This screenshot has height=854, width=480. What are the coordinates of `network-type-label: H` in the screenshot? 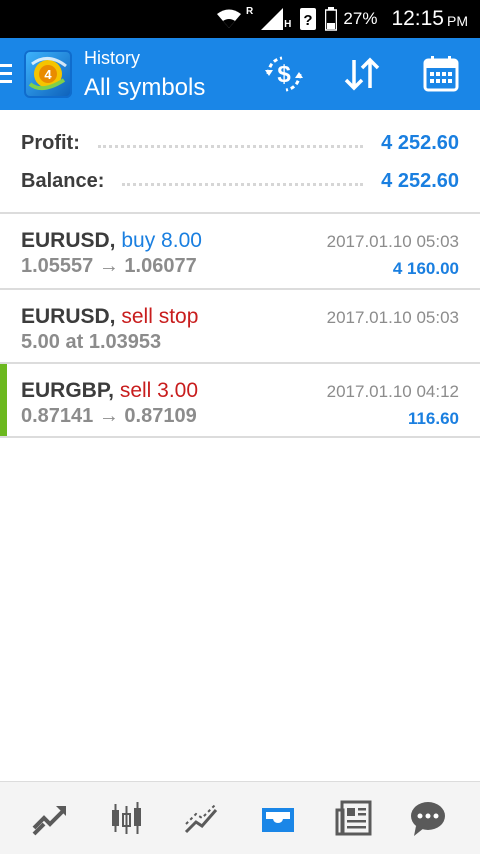 It's located at (288, 24).